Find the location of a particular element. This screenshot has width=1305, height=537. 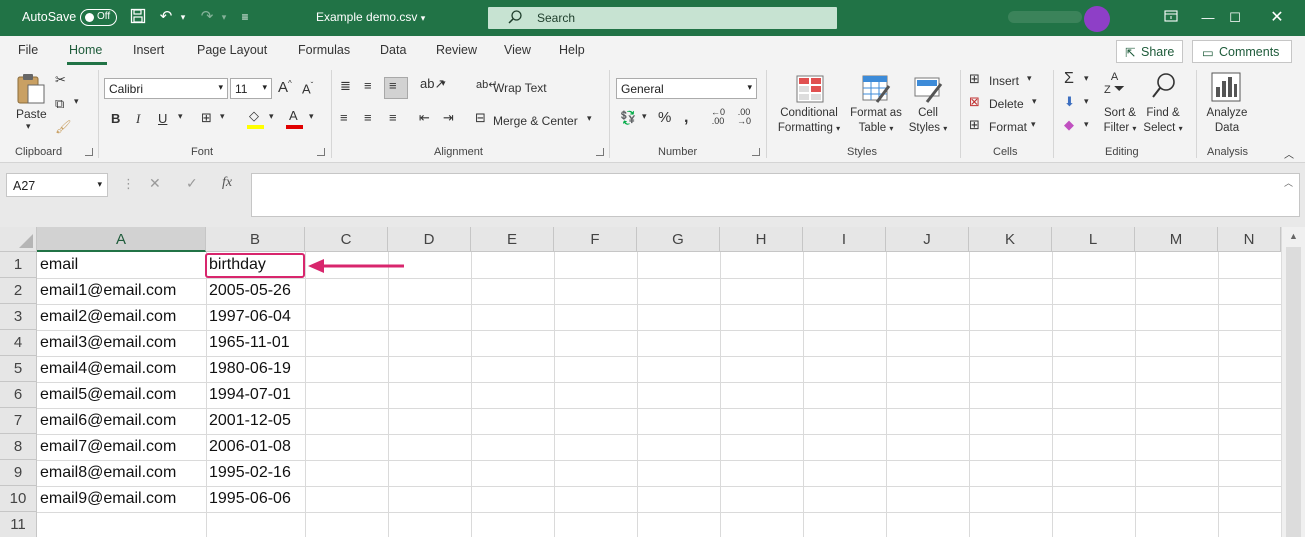

comments-button: ▭ Comments is located at coordinates (1242, 51).